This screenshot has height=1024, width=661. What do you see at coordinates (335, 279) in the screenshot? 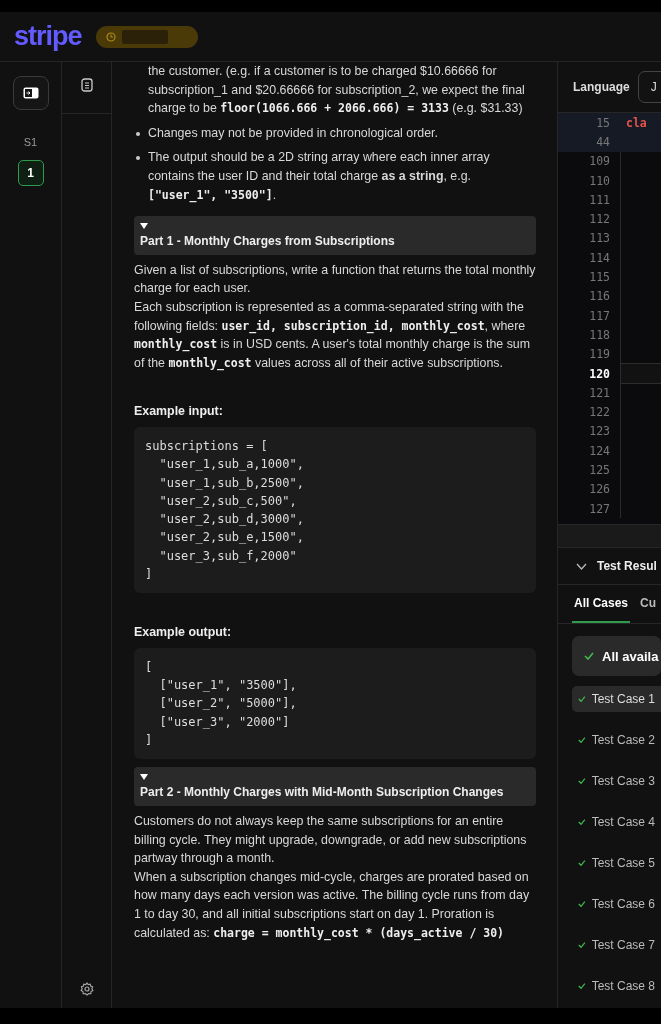
I see `paragraph: Given a list of subscriptions, write a function that returns the total monthly charge for each user.` at bounding box center [335, 279].